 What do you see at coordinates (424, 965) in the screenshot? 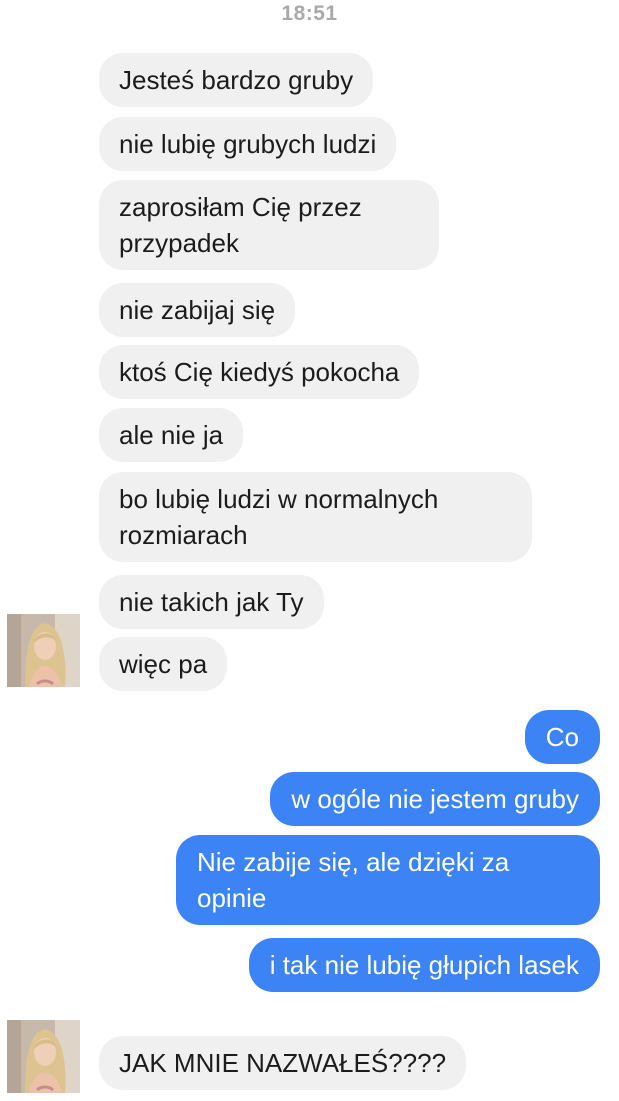
I see `outgoing-message: i tak nie lubię głupich lasek` at bounding box center [424, 965].